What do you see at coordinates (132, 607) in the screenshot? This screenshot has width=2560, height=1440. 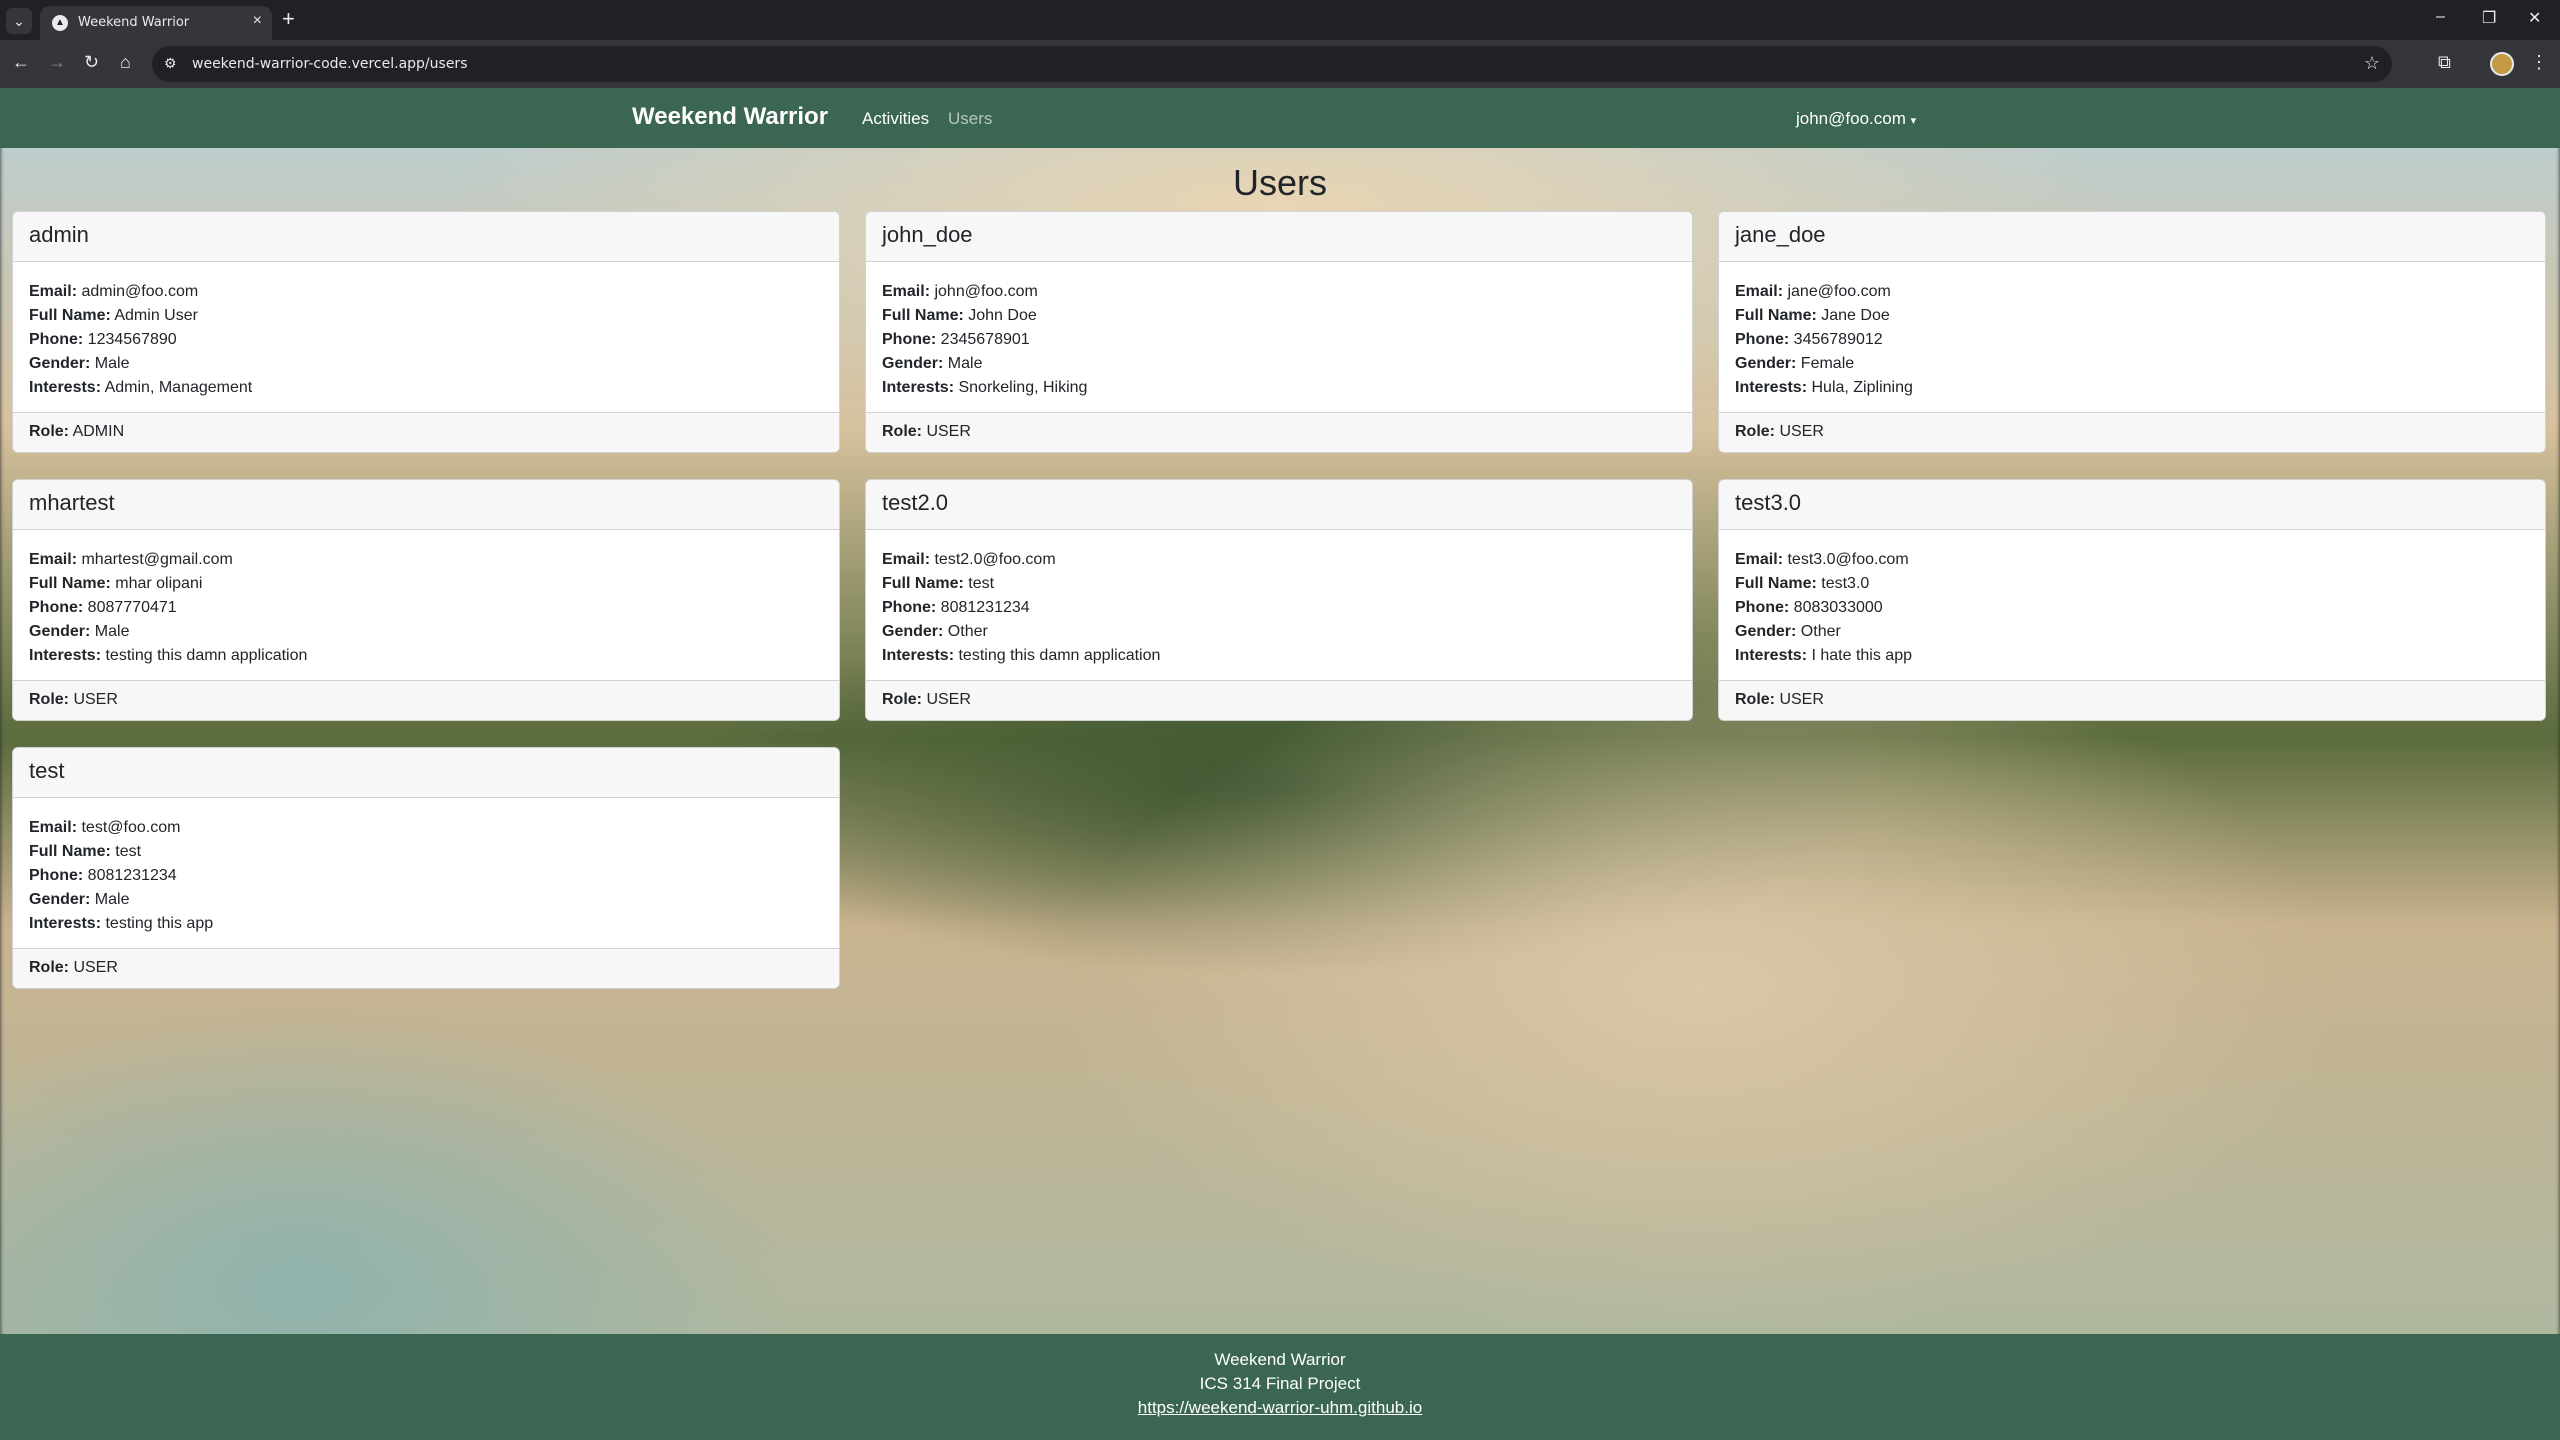 I see `phone-value: 8087770471` at bounding box center [132, 607].